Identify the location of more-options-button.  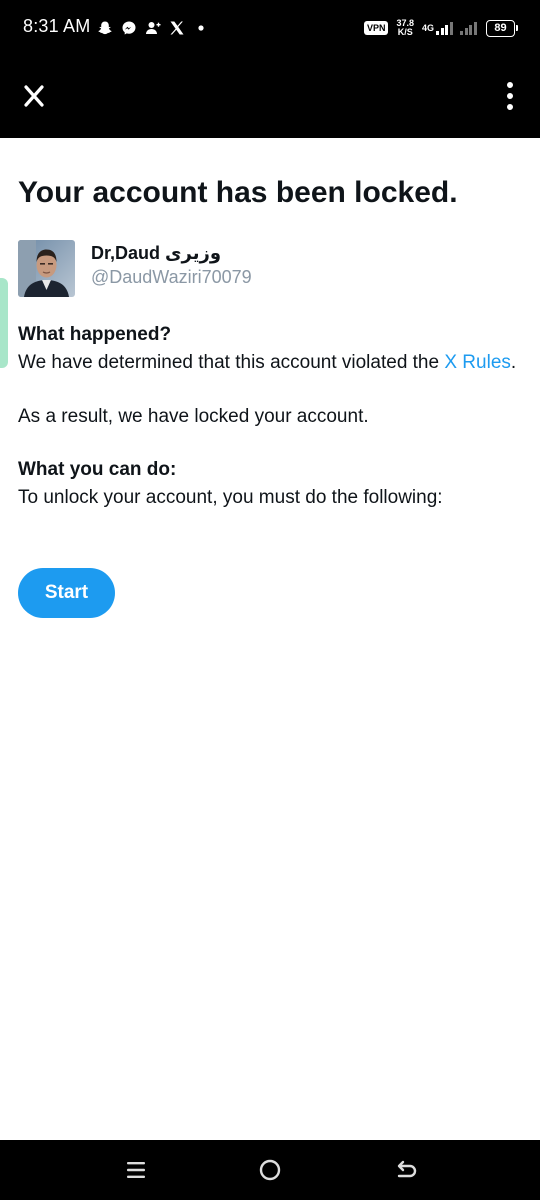
(510, 96).